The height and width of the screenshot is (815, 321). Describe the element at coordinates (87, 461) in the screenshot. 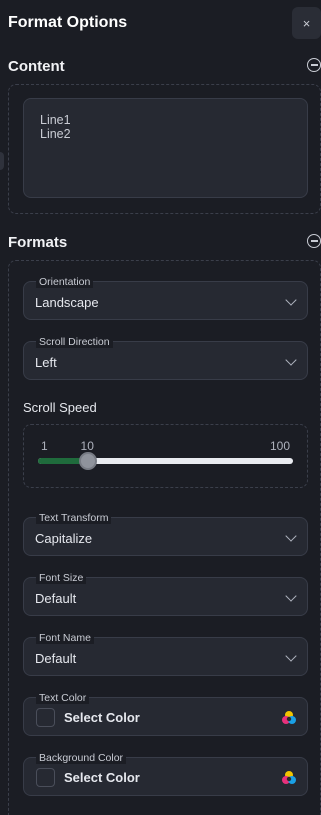

I see `slider-thumb` at that location.